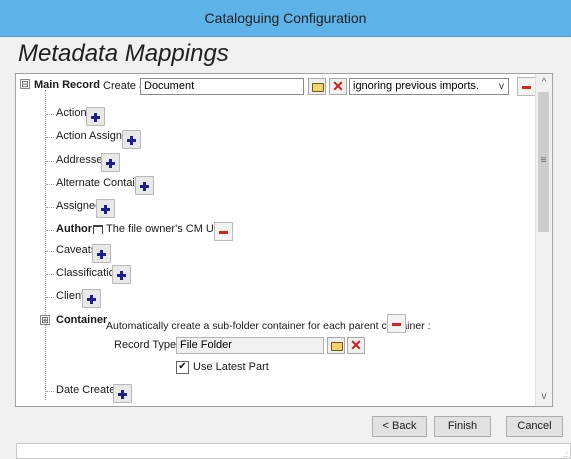 The height and width of the screenshot is (459, 571). Describe the element at coordinates (399, 426) in the screenshot. I see `back-button: < Back` at that location.